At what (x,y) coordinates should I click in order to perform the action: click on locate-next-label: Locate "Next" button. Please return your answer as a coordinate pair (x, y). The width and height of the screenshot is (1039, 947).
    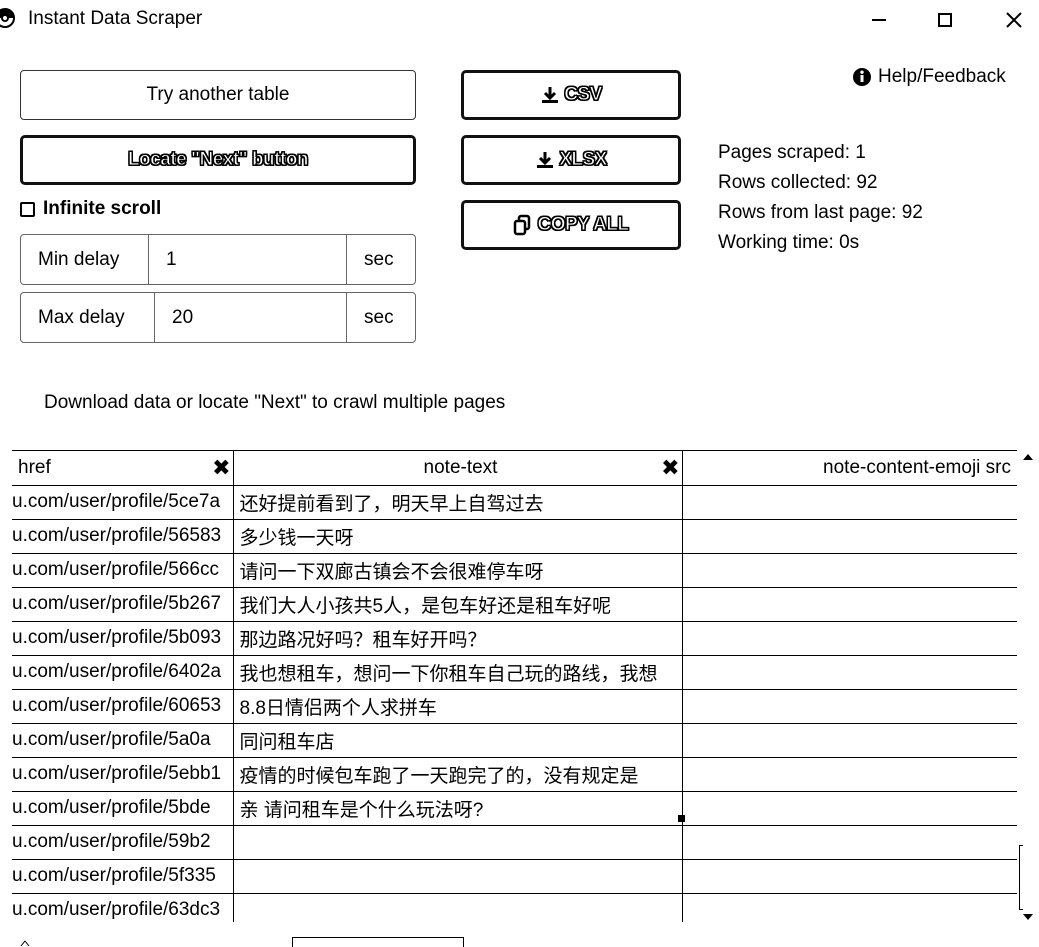
    Looking at the image, I should click on (218, 160).